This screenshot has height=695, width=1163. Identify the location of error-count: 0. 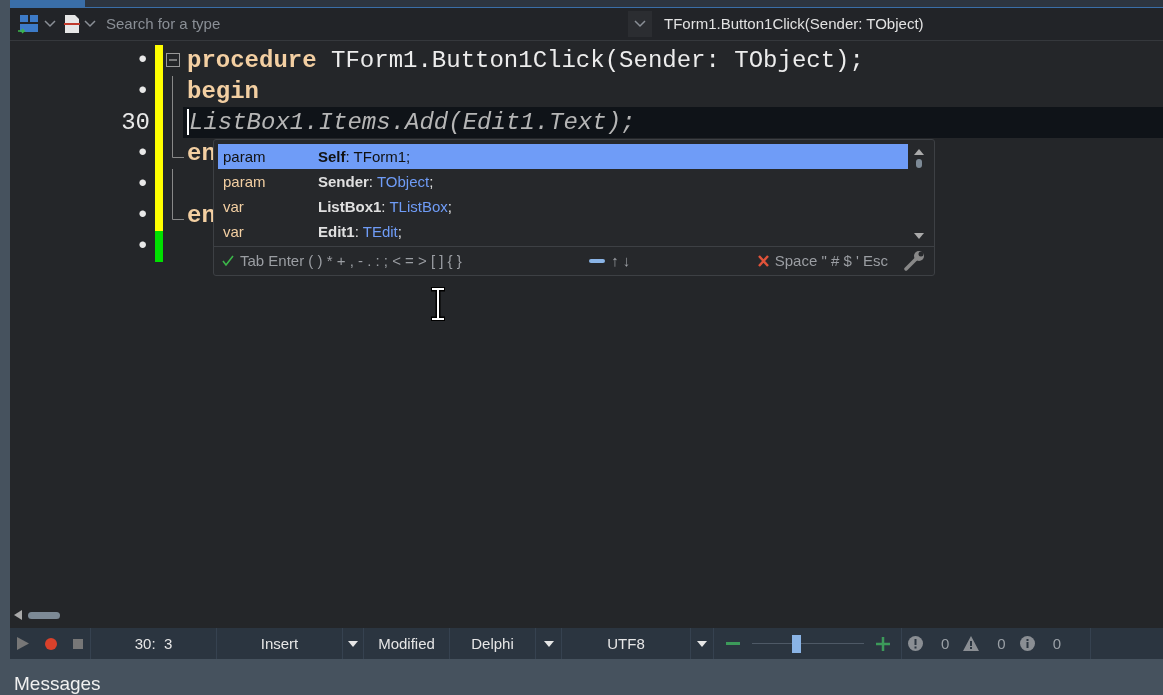
(945, 644).